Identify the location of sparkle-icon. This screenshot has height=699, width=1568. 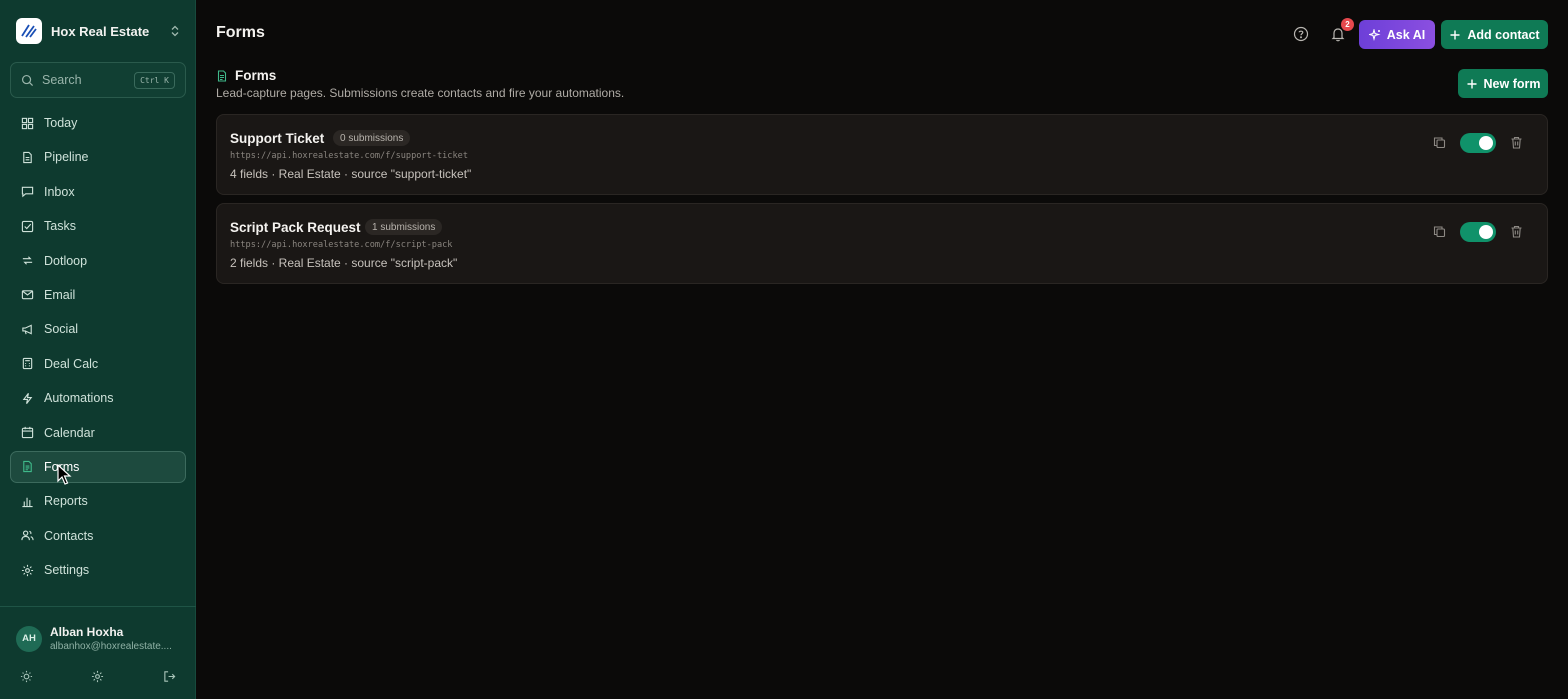
(1374, 34).